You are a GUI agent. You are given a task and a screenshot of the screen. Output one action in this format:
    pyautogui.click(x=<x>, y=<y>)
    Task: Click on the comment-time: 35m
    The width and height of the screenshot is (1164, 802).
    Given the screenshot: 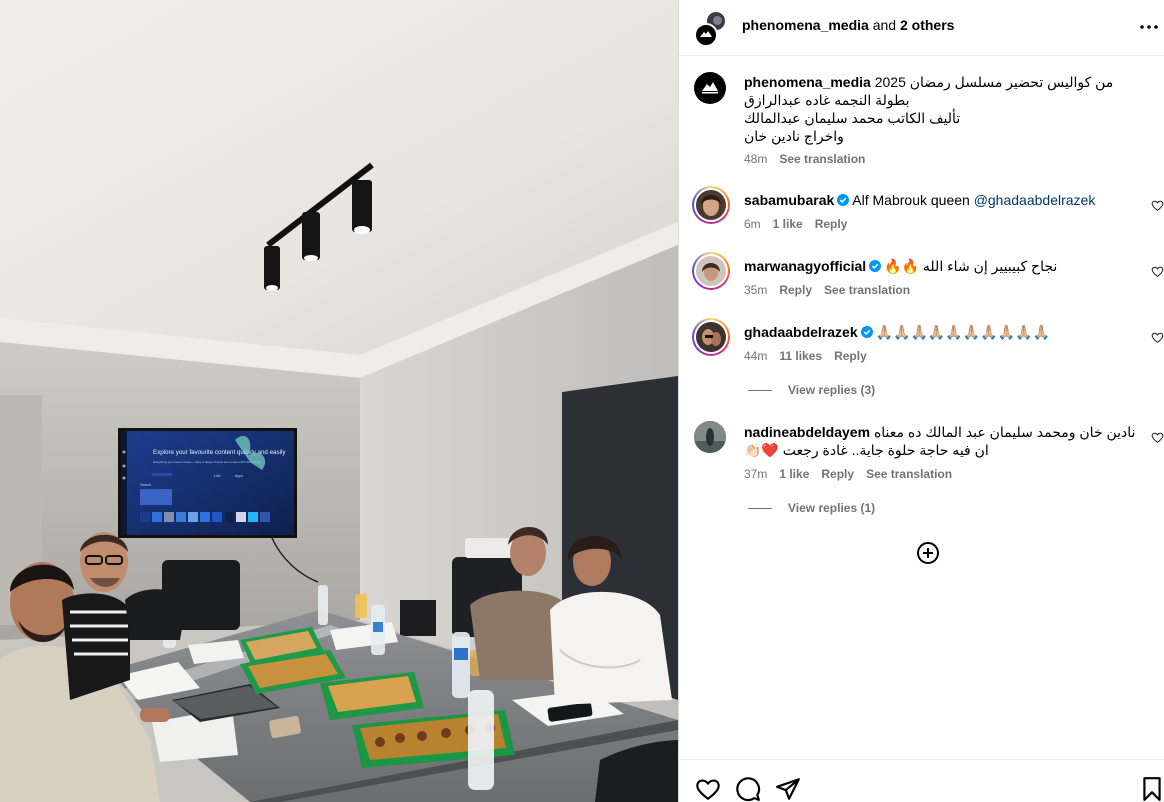 What is the action you would take?
    pyautogui.click(x=755, y=290)
    